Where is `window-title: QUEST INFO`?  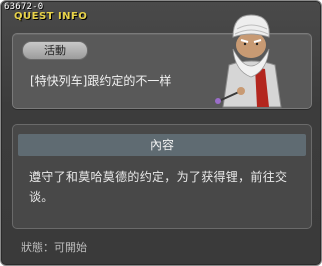
window-title: QUEST INFO is located at coordinates (51, 16).